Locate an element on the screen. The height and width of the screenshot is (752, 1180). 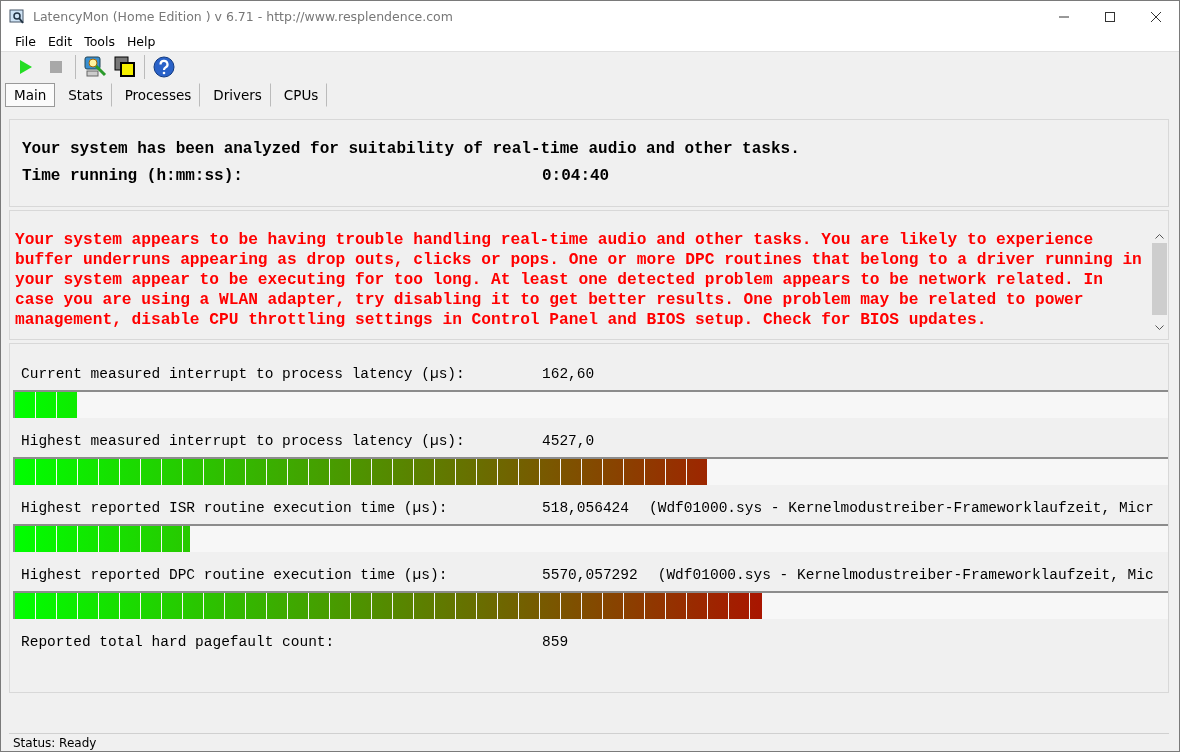
menu-item: File is located at coordinates (25, 41).